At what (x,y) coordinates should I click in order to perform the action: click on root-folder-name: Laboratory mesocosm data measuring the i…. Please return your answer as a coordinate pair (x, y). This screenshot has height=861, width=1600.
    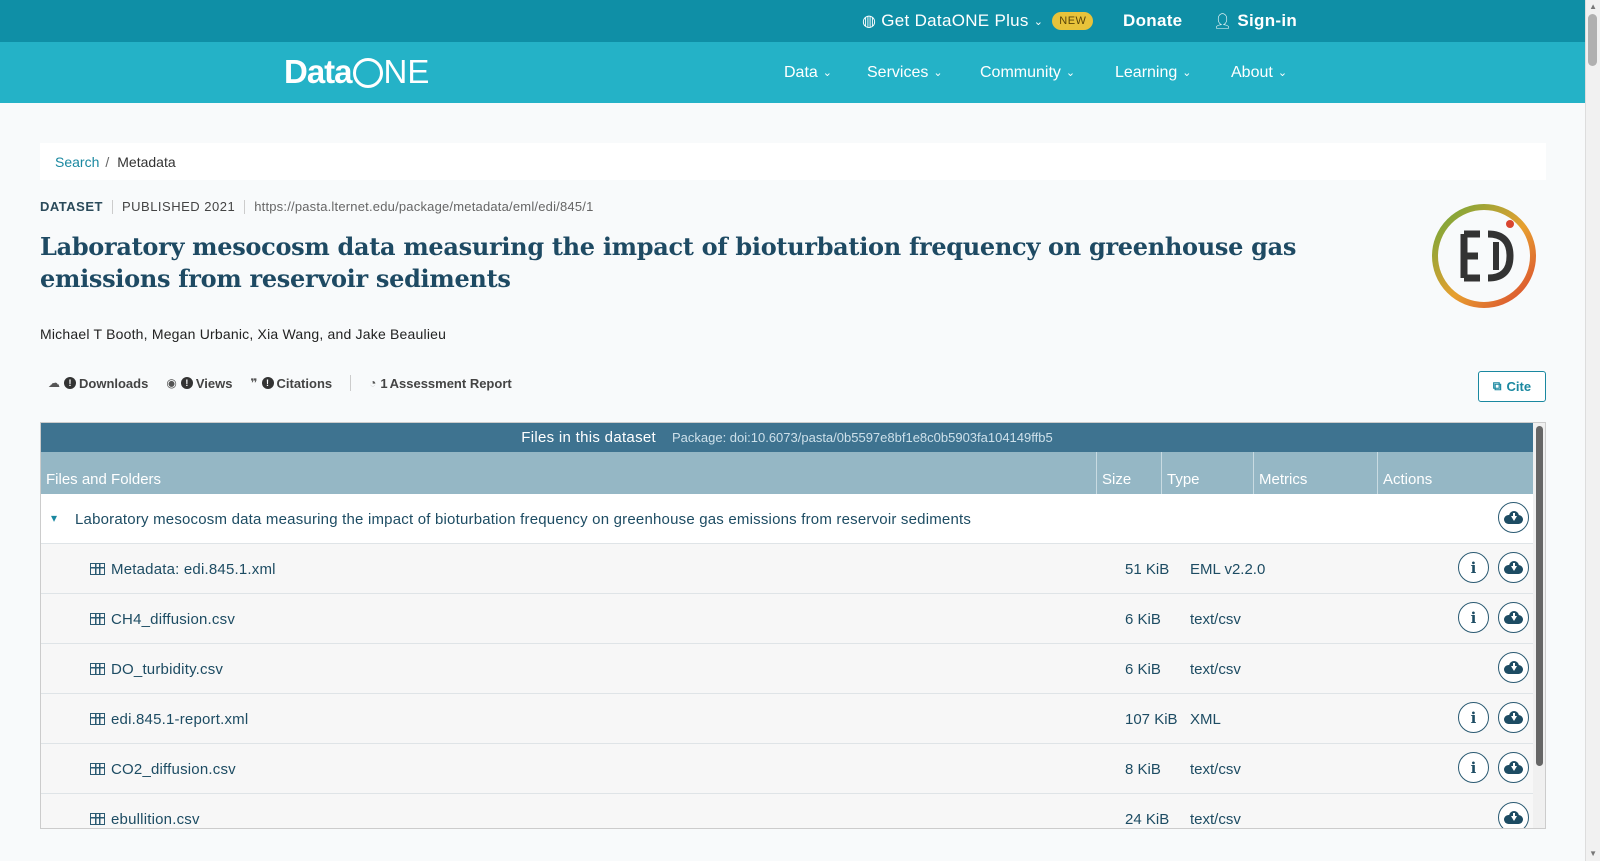
    Looking at the image, I should click on (523, 519).